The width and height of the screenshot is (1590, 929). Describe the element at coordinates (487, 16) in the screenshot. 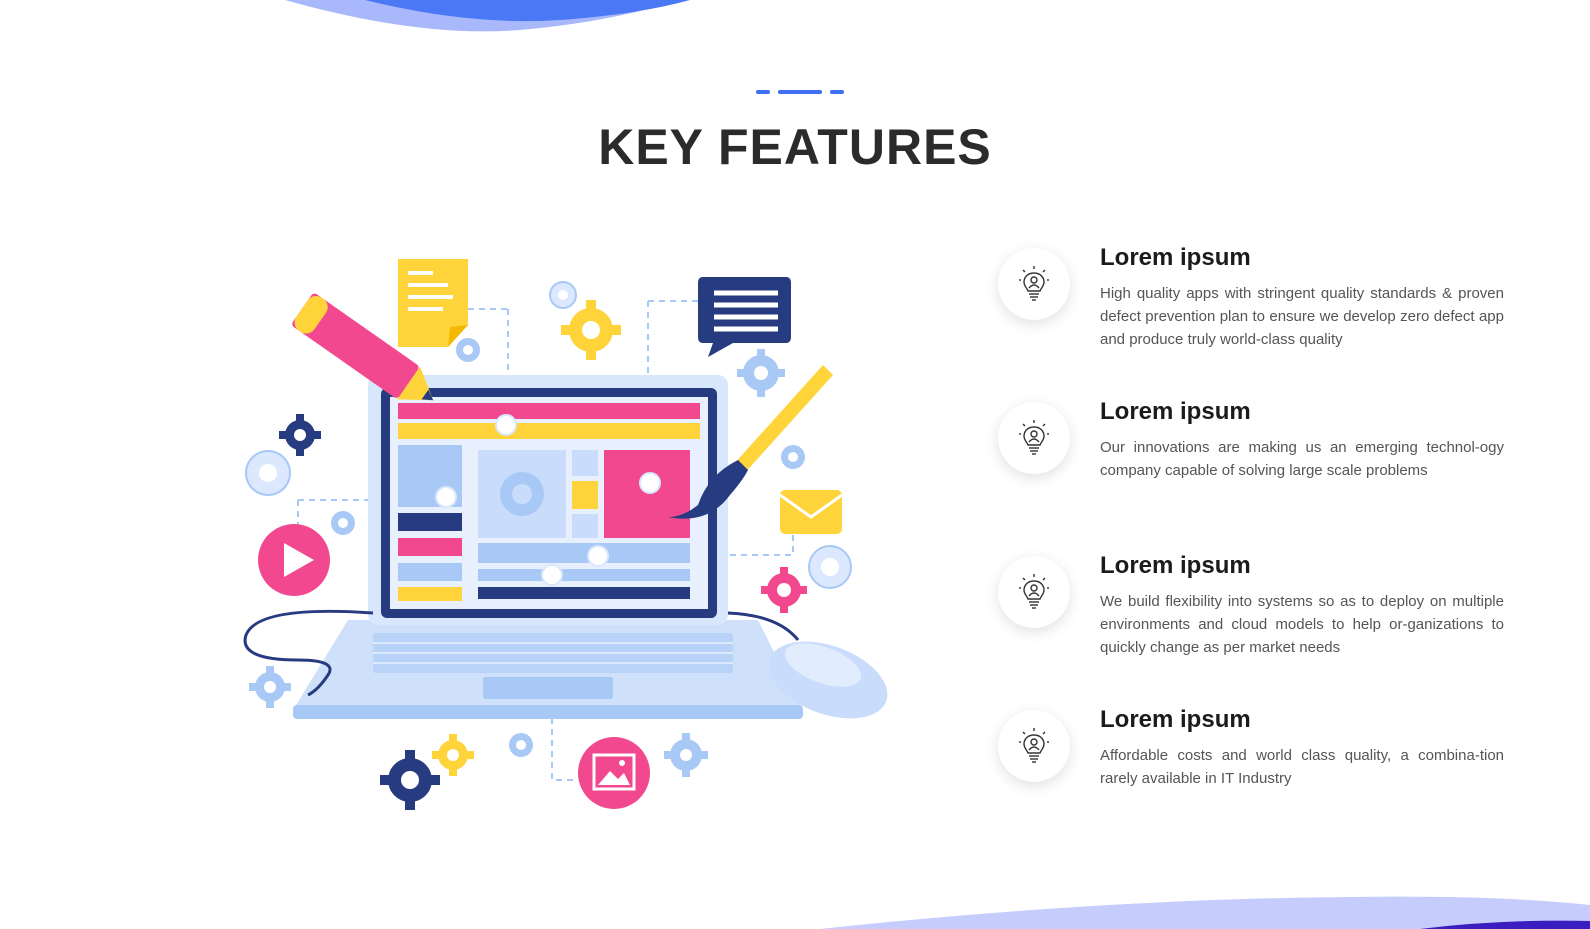

I see `top-wave-decoration` at that location.